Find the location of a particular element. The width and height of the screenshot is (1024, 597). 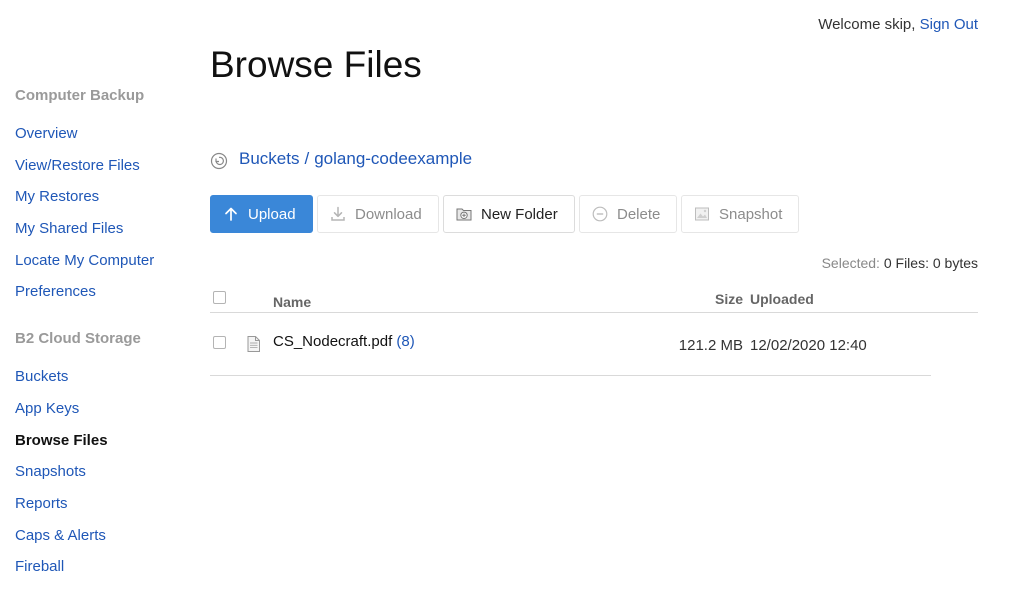

upload-label: Upload is located at coordinates (272, 214).